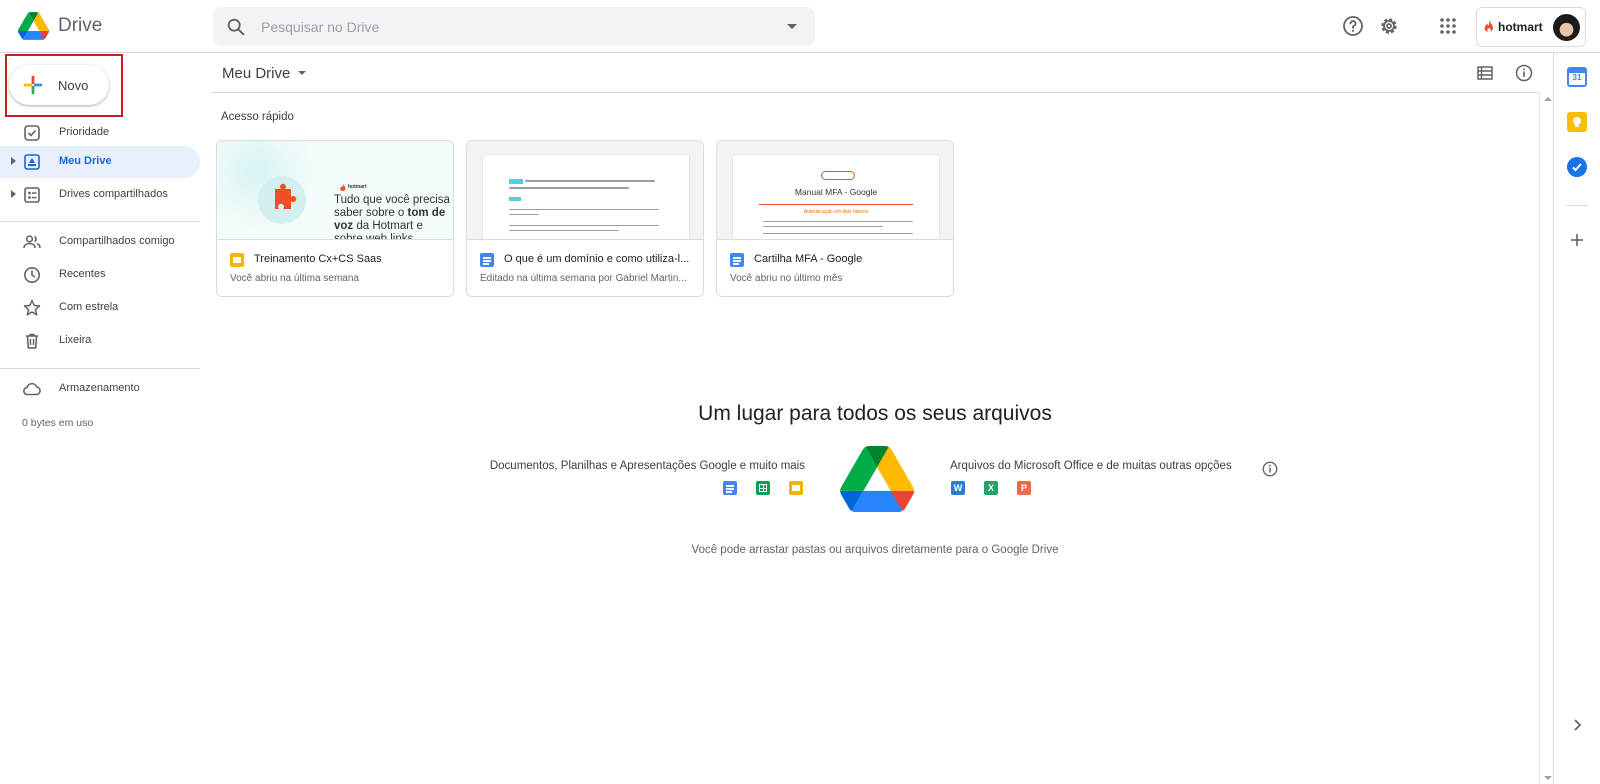 This screenshot has height=784, width=1600. Describe the element at coordinates (117, 241) in the screenshot. I see `sidebar-item-label: Compartilhados comigo` at that location.